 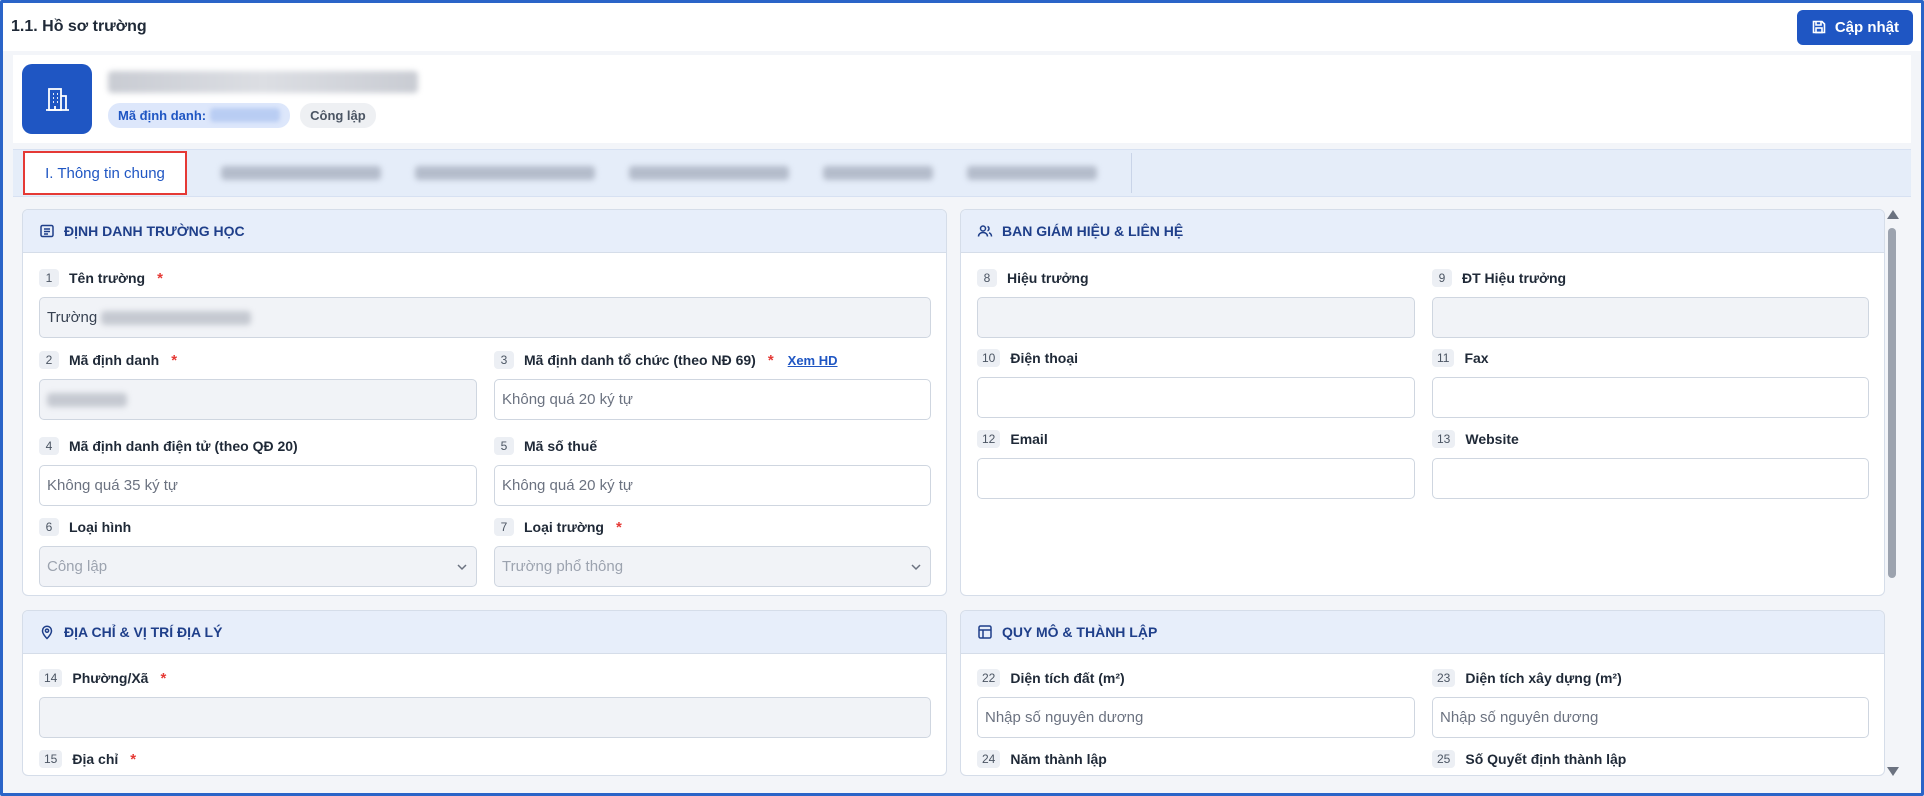 I want to click on field-number: 25, so click(x=1444, y=759).